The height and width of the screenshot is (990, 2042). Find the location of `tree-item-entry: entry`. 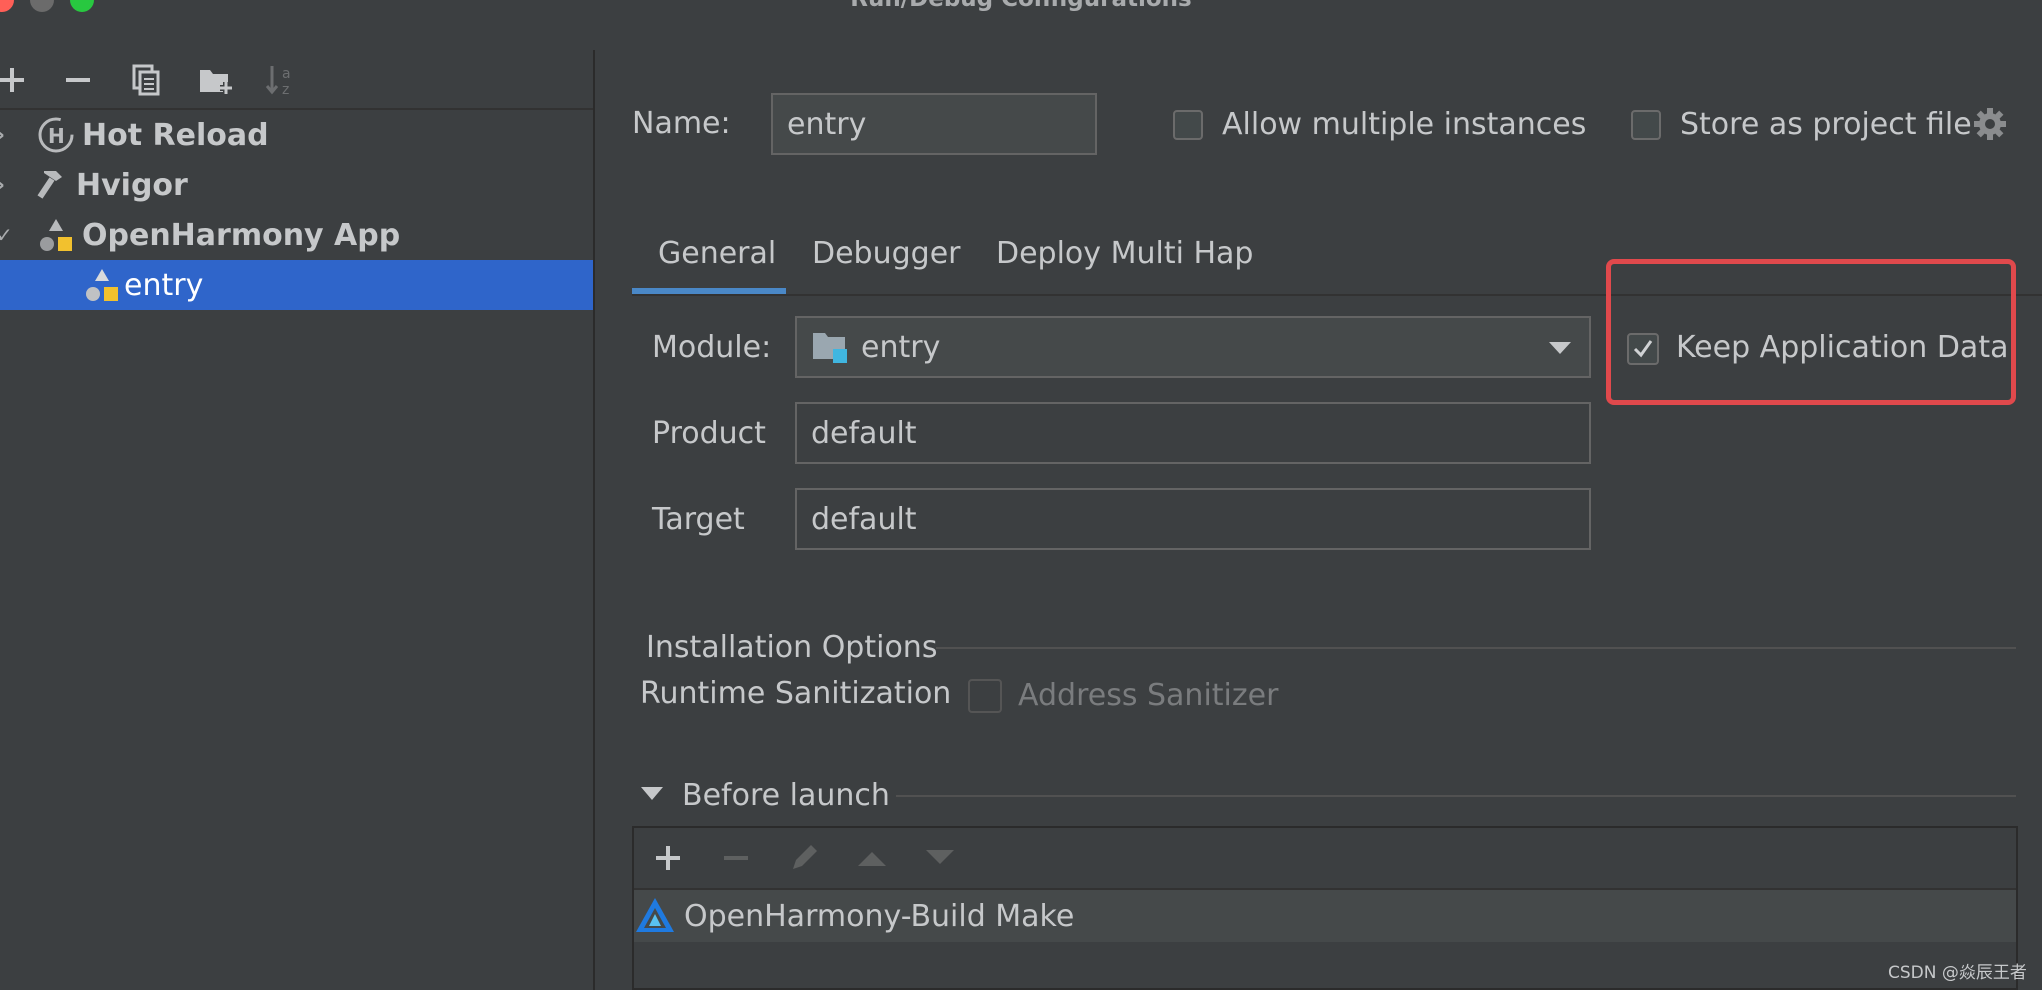

tree-item-entry: entry is located at coordinates (296, 285).